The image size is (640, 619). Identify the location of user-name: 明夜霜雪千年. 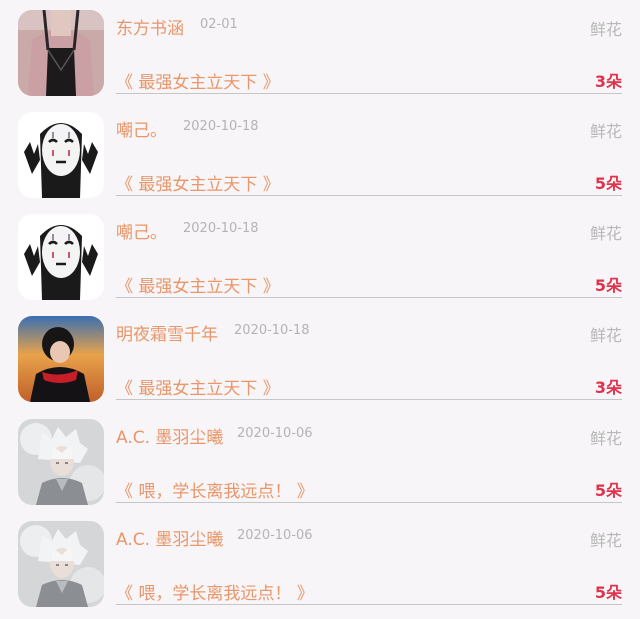
(167, 332).